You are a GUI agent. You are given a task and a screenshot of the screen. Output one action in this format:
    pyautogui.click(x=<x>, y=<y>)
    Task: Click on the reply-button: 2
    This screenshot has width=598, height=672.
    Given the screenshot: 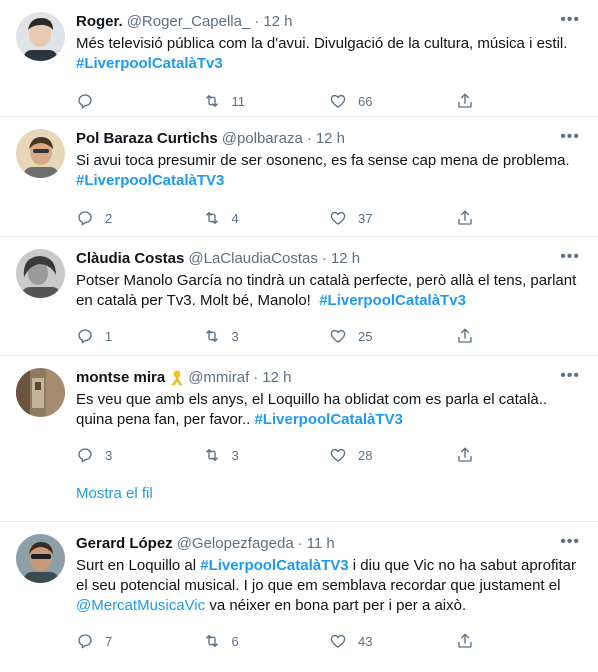 What is the action you would take?
    pyautogui.click(x=139, y=218)
    